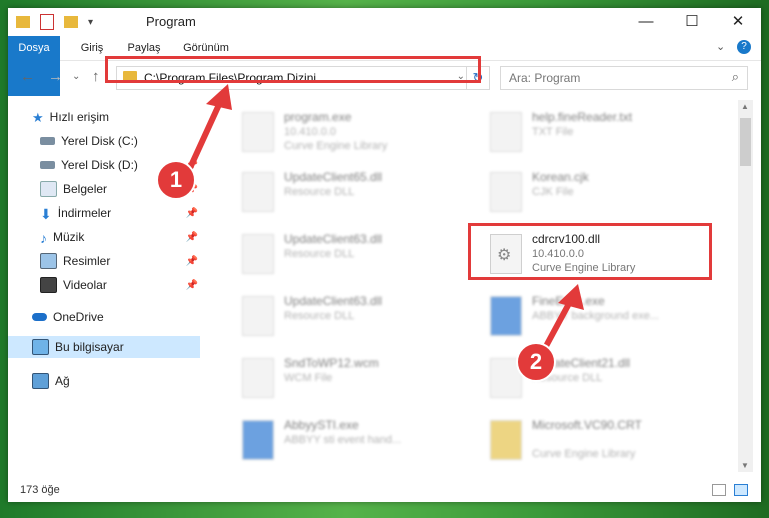 The image size is (769, 518). I want to click on music-icon: ♪, so click(43, 238).